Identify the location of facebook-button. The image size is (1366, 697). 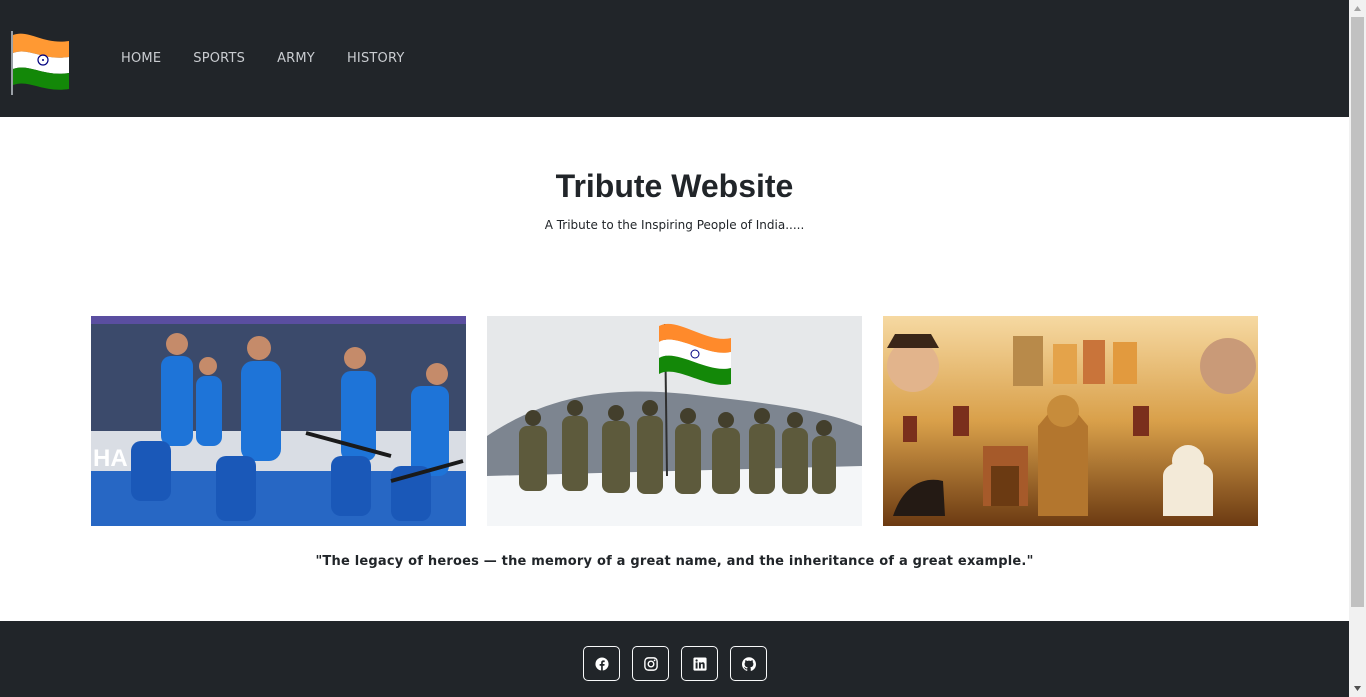
(601, 663).